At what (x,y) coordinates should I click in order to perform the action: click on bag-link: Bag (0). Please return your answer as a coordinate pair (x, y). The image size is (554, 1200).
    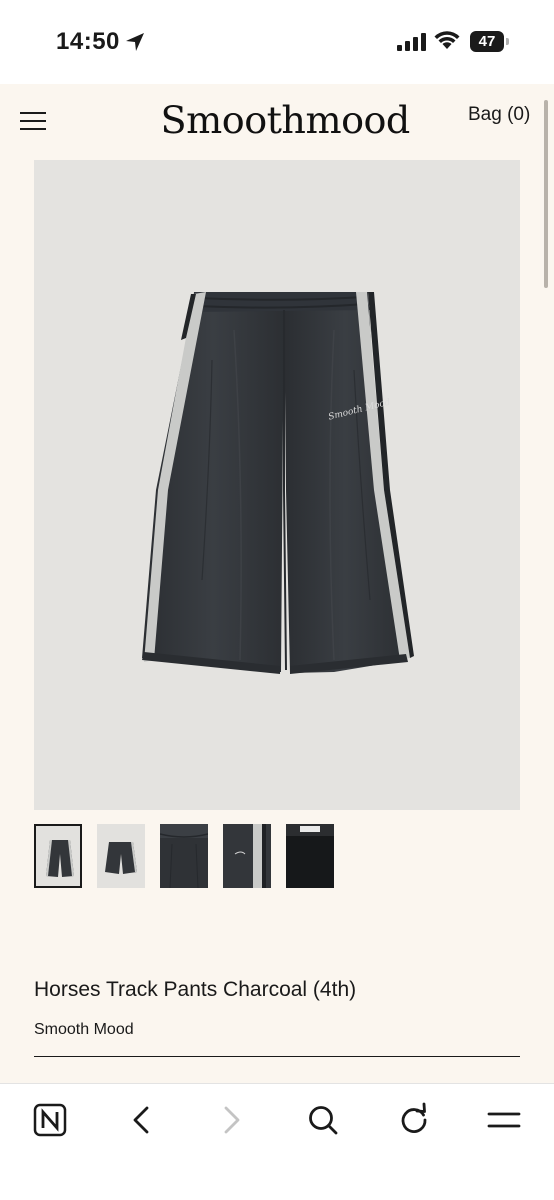
    Looking at the image, I should click on (499, 115).